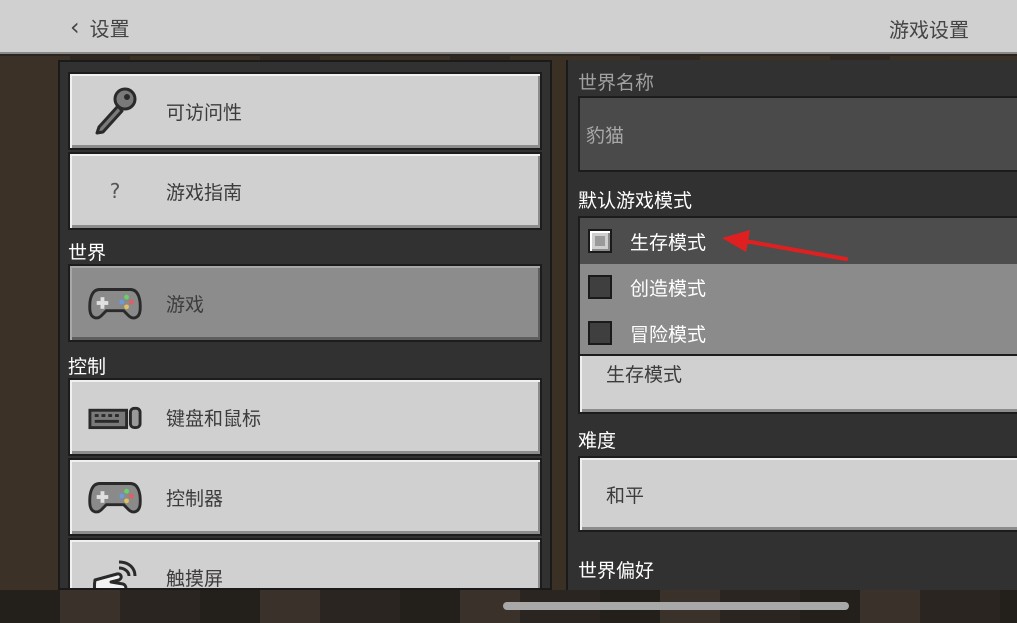 This screenshot has height=623, width=1017. I want to click on touch-icon, so click(115, 571).